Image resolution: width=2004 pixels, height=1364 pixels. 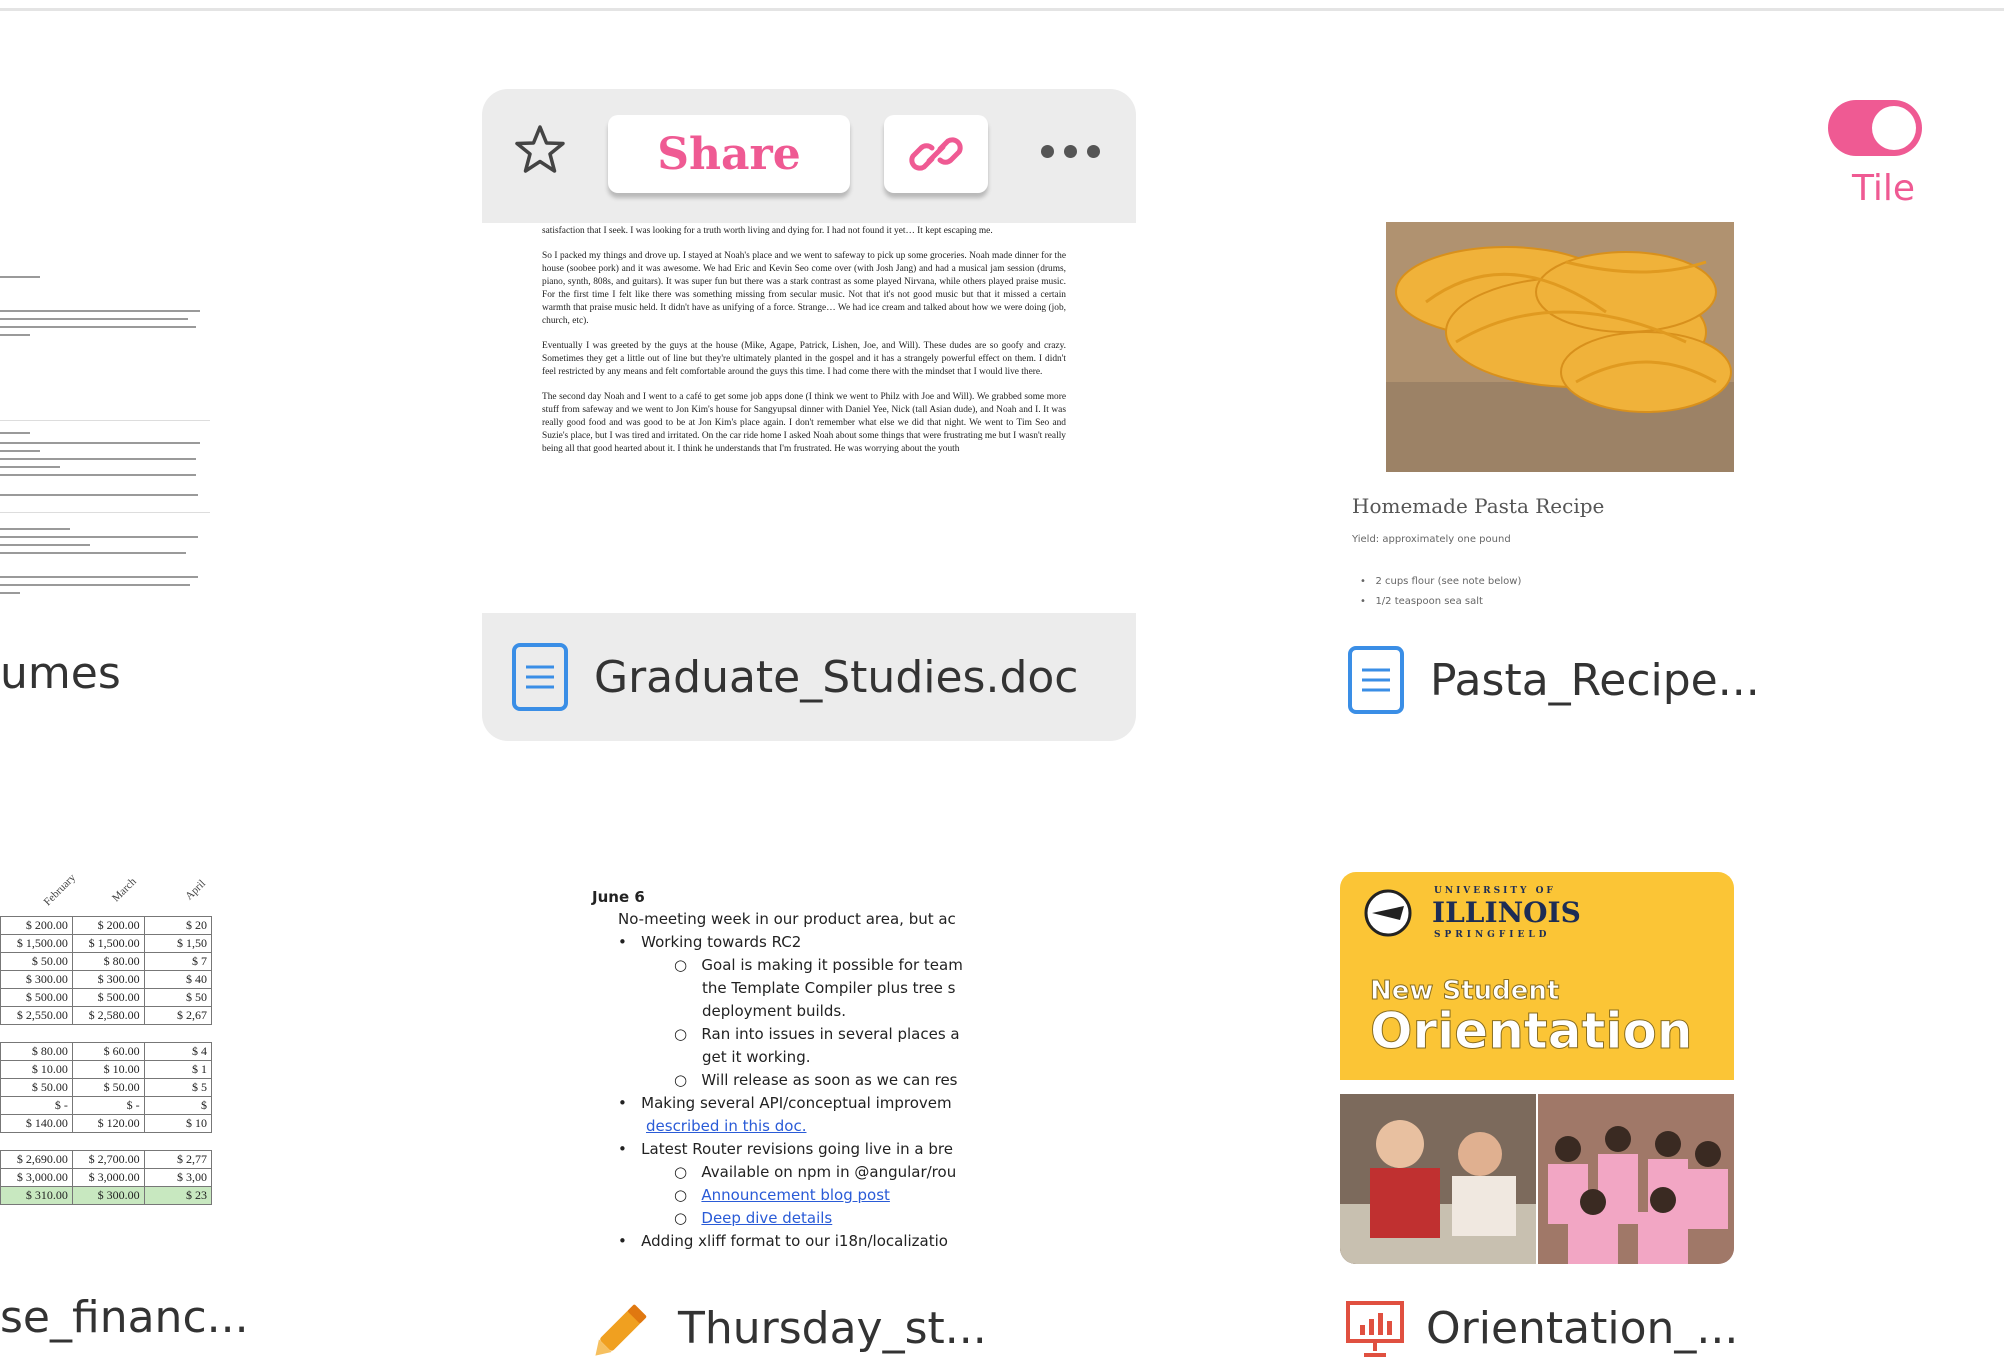 What do you see at coordinates (106, 979) in the screenshot?
I see `table-row: $ 300.00 $ 300.00 $ 40` at bounding box center [106, 979].